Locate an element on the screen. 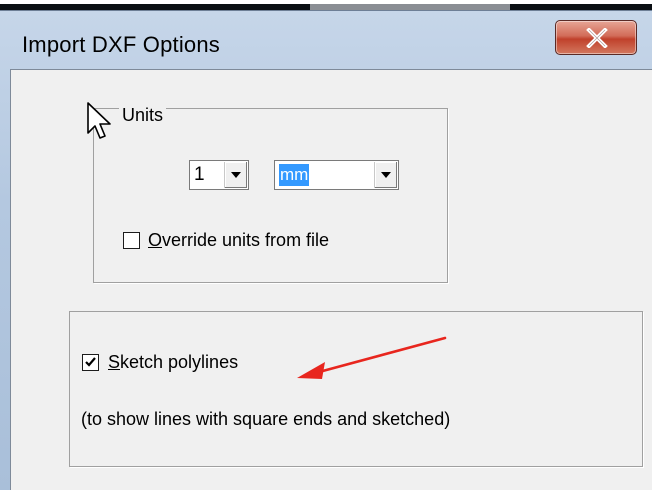 This screenshot has width=652, height=490. close-x-icon is located at coordinates (597, 38).